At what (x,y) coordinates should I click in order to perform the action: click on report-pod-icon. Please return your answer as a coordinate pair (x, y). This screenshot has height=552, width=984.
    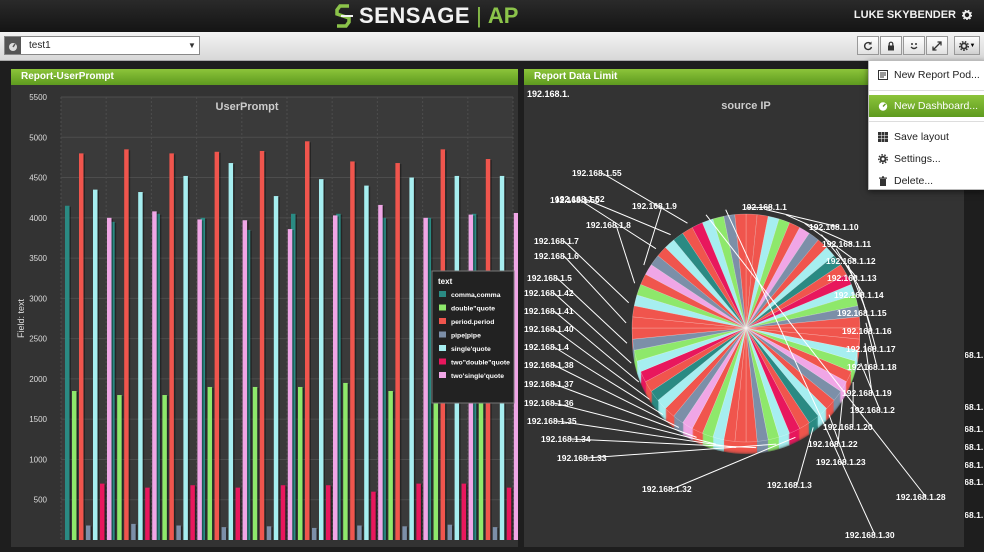
    Looking at the image, I should click on (883, 75).